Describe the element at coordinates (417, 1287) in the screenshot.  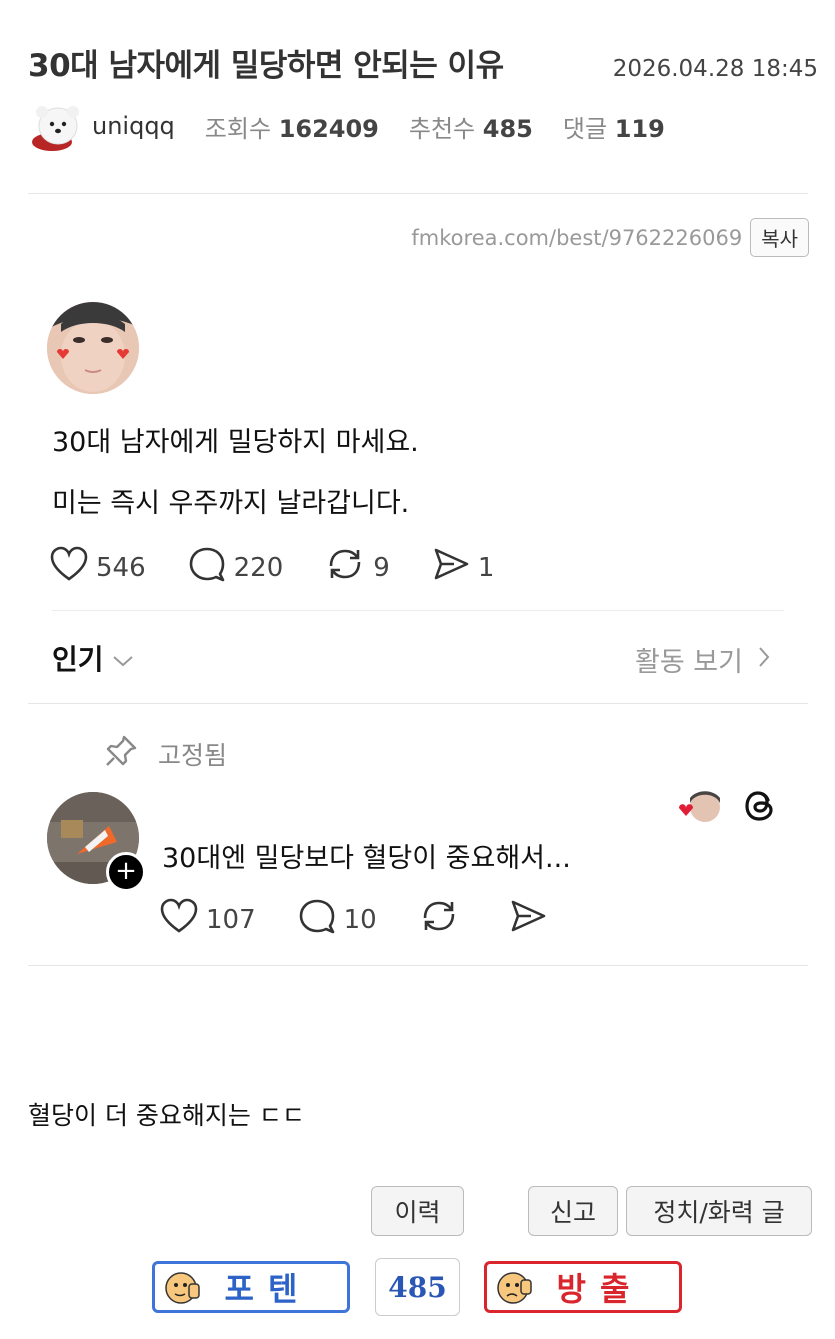
I see `vote-count: 485` at that location.